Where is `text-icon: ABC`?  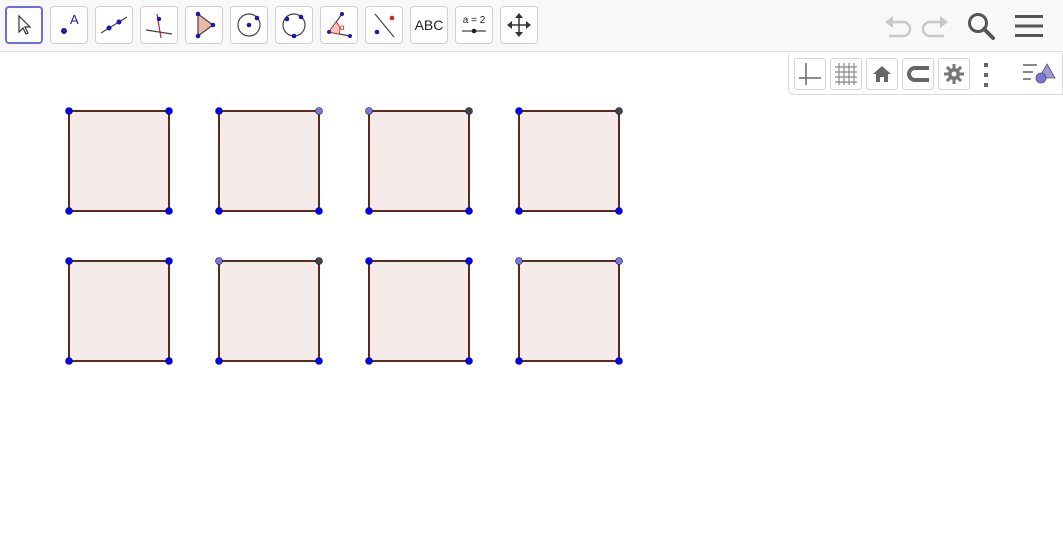
text-icon: ABC is located at coordinates (429, 25).